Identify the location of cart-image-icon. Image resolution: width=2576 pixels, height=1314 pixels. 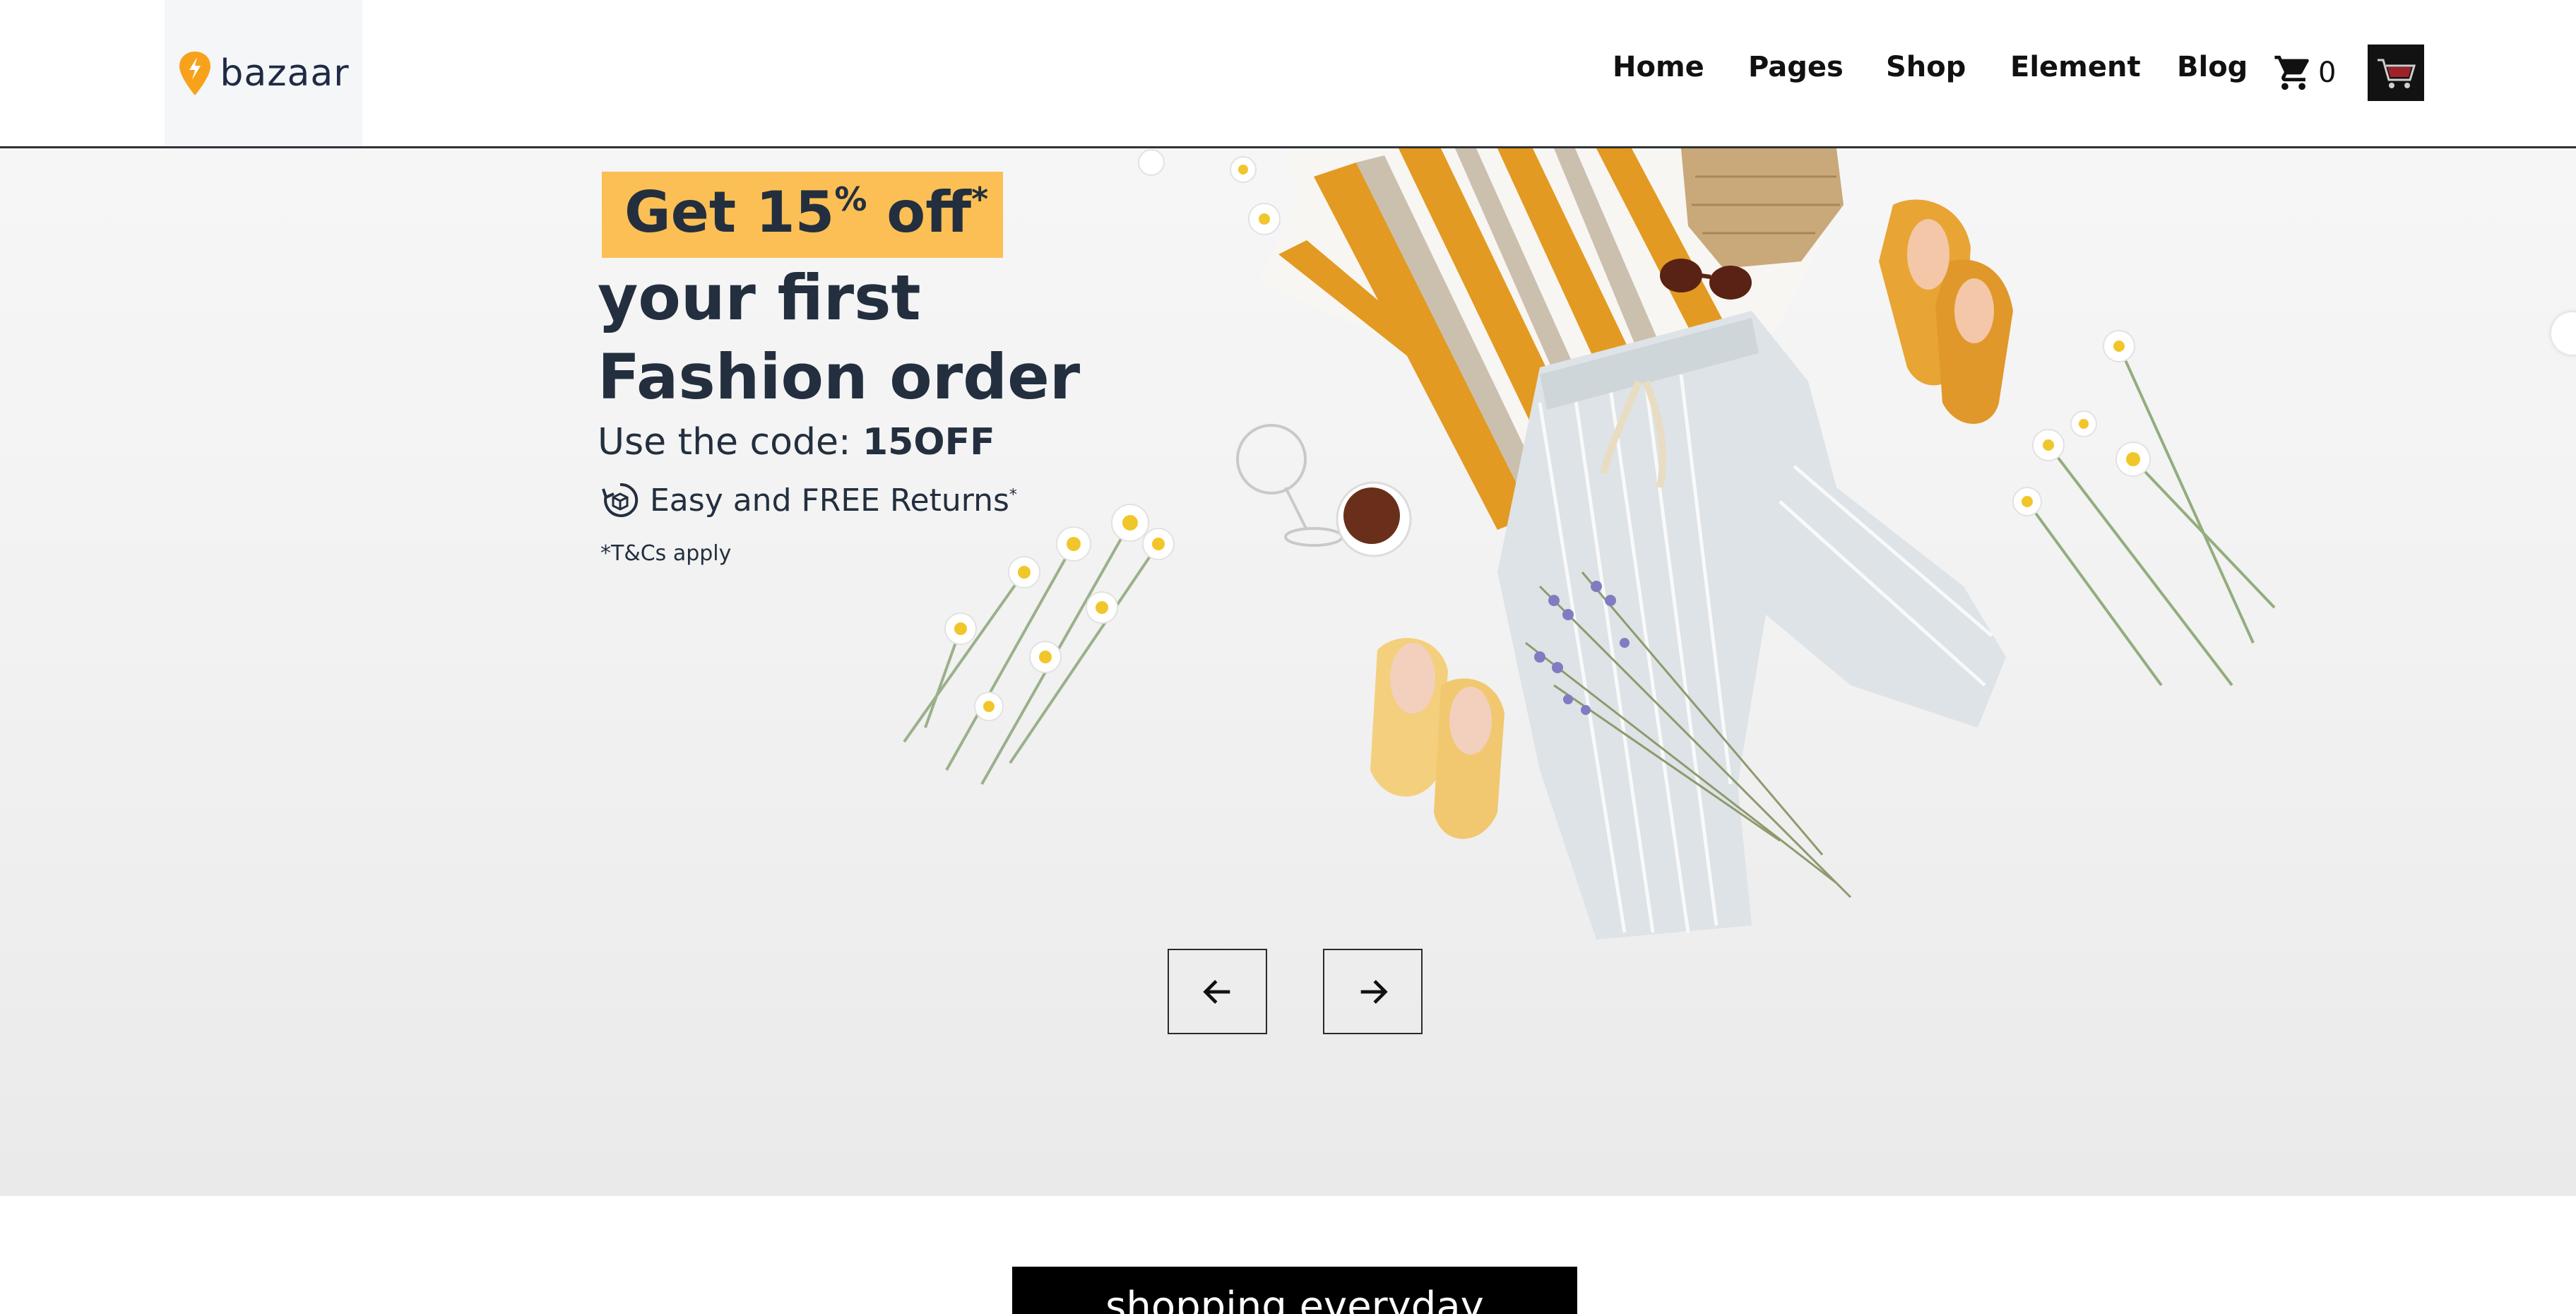
(2396, 73).